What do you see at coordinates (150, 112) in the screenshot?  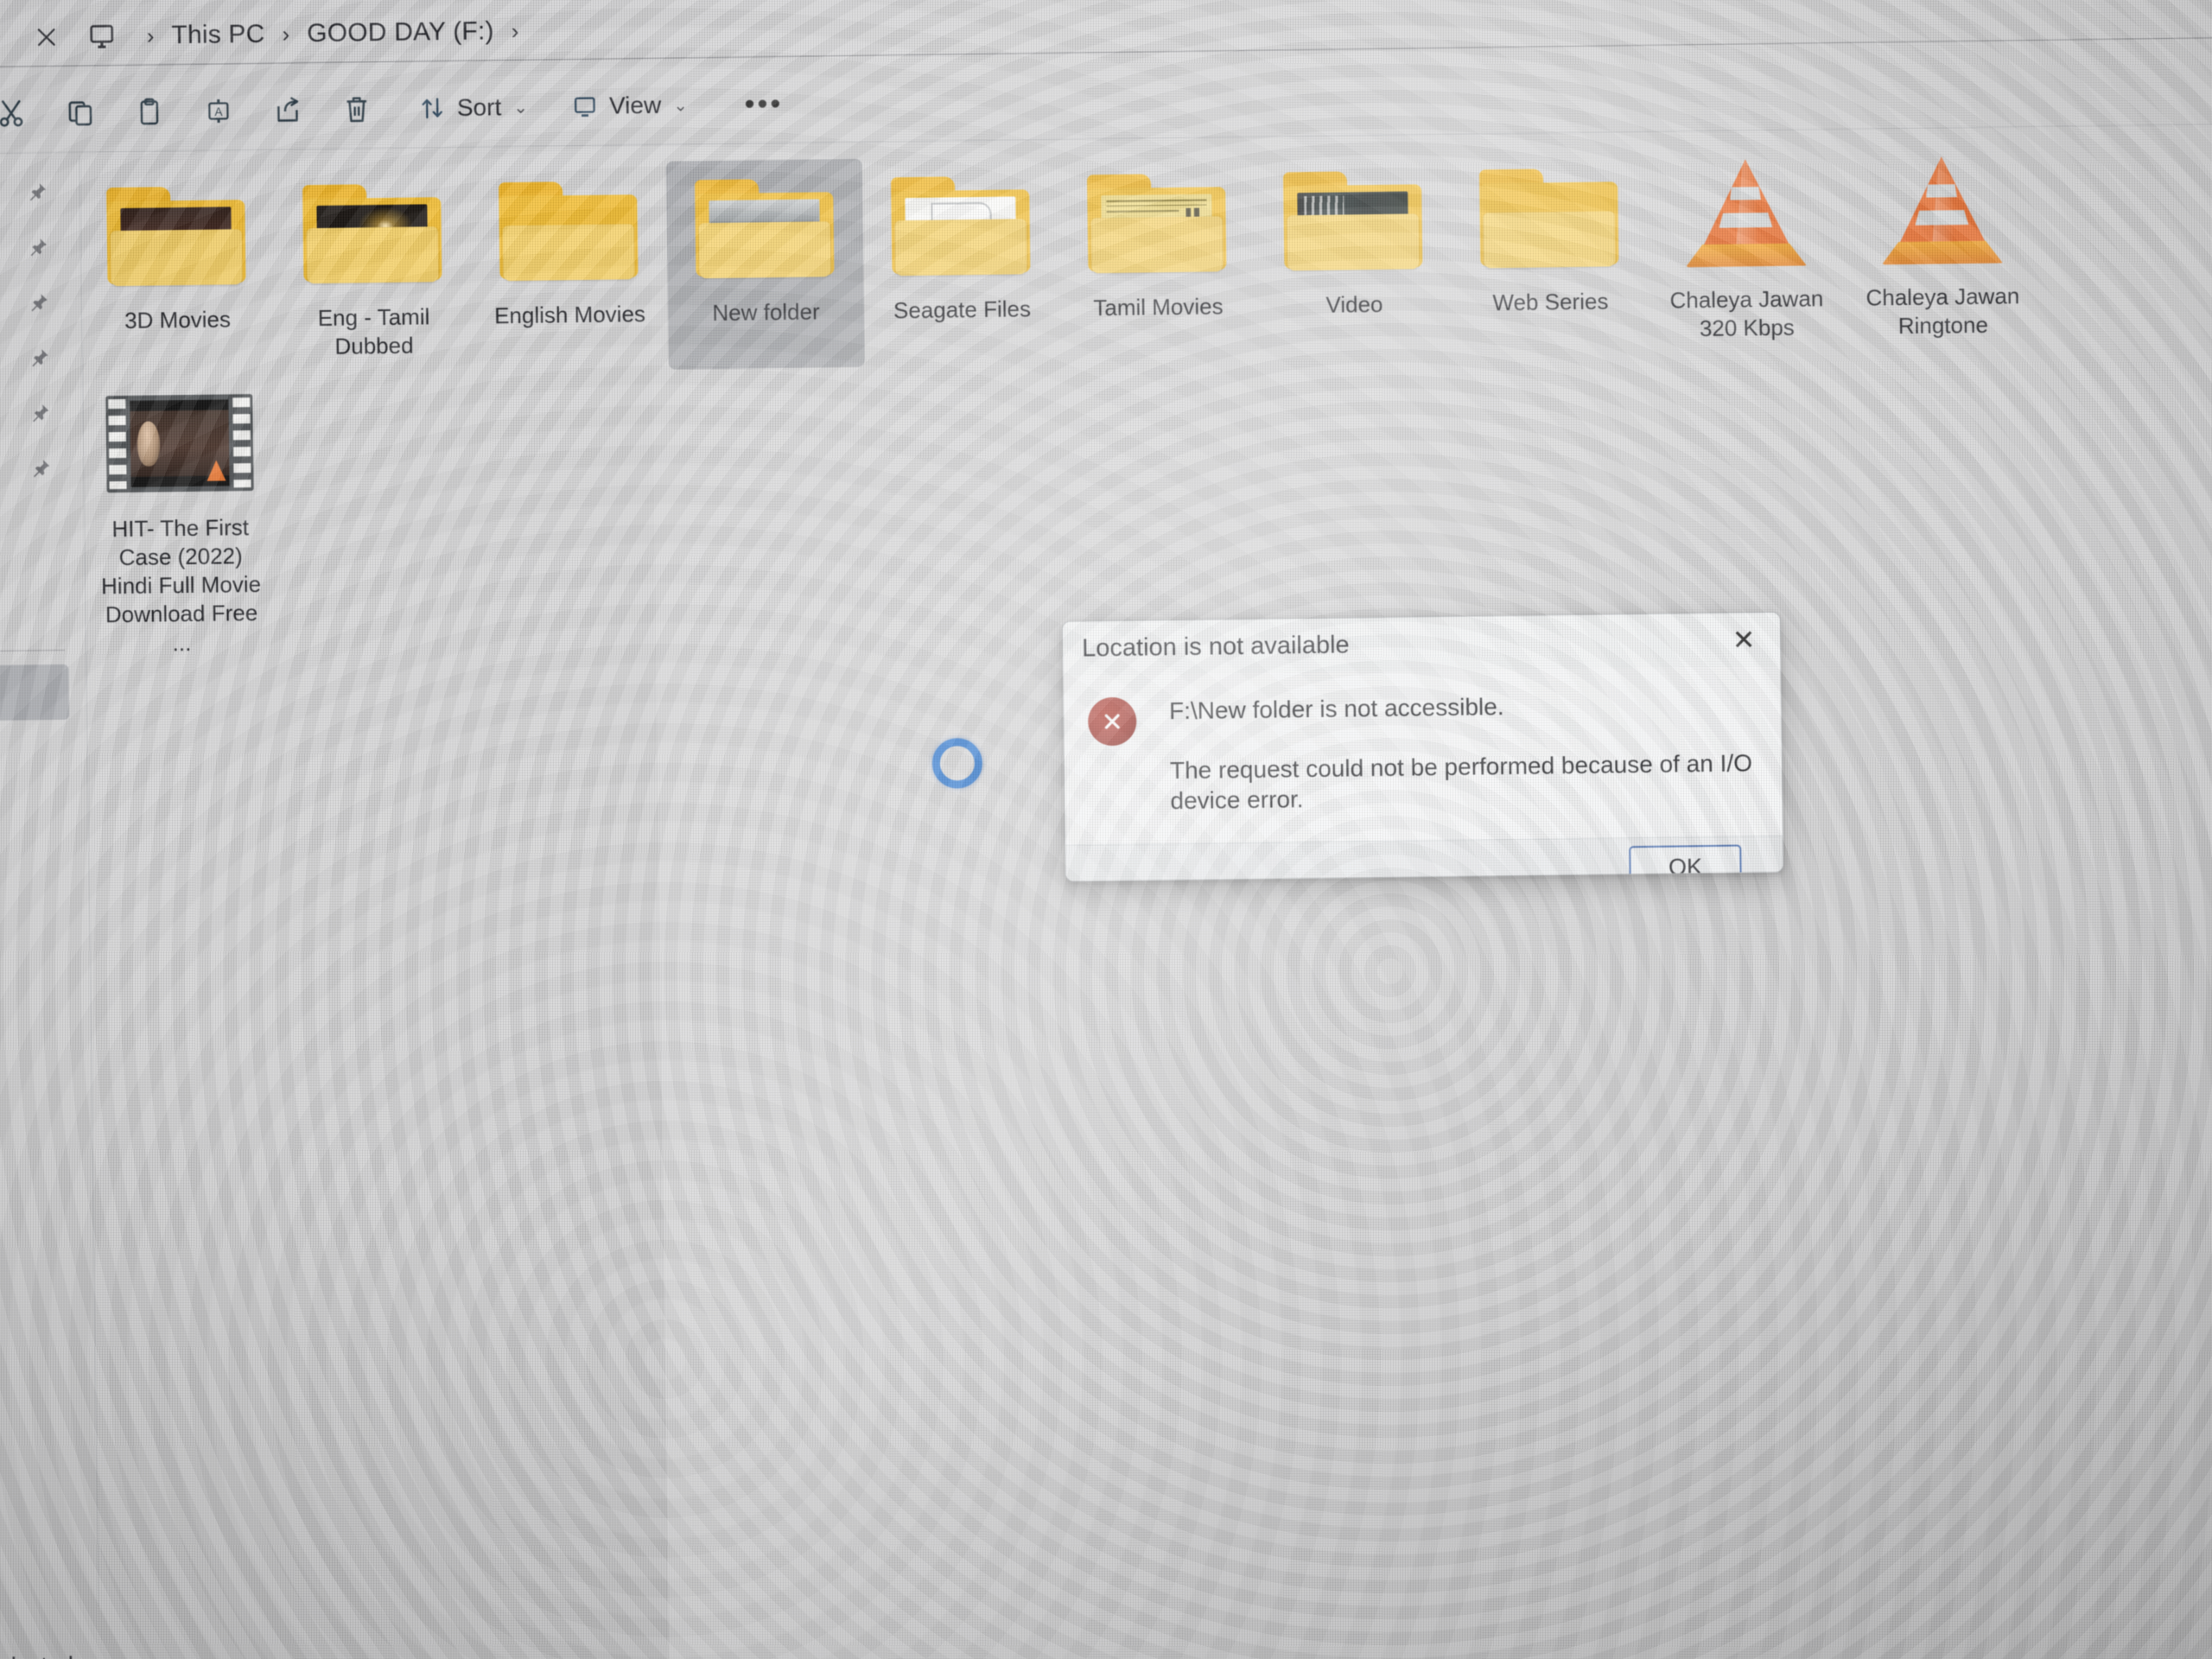 I see `paste-button` at bounding box center [150, 112].